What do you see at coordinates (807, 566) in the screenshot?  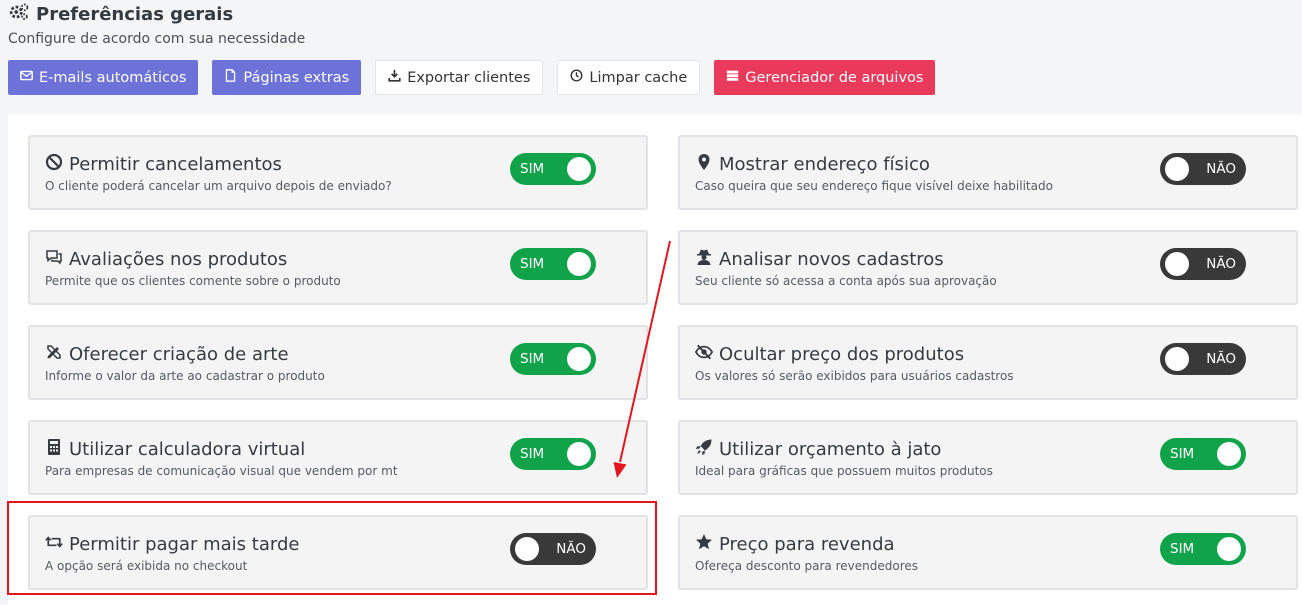 I see `setting-description: Ofereça desconto para revendedores` at bounding box center [807, 566].